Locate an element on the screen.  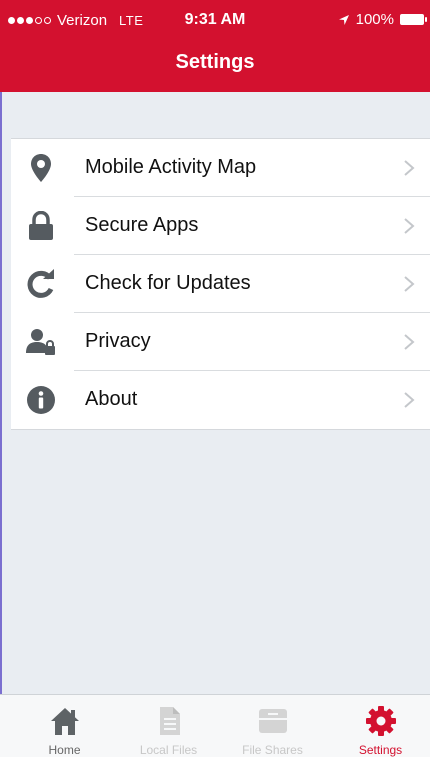
tab-local-files: Local Files is located at coordinates (168, 726).